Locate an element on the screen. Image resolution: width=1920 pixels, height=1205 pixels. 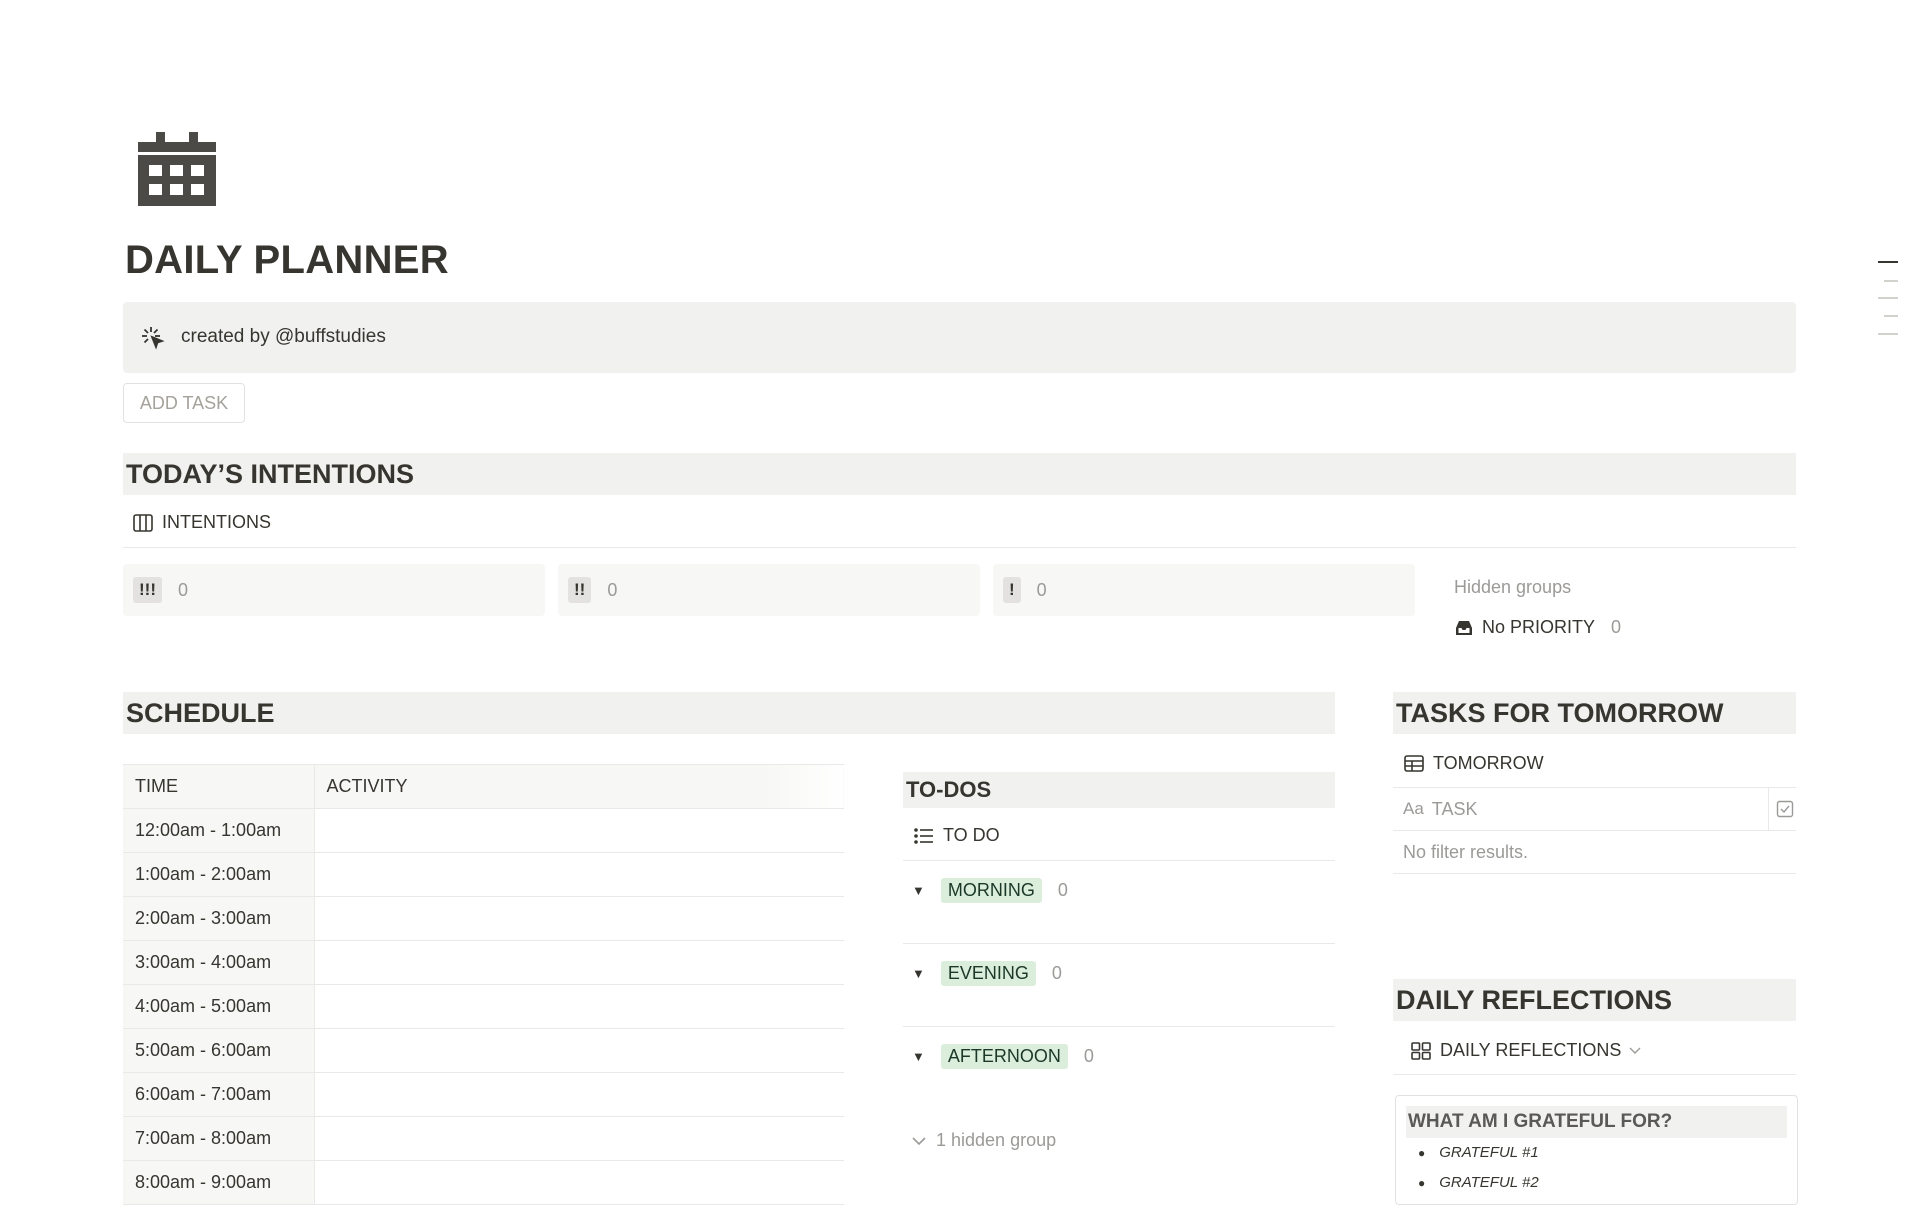
time-cell: 7:00am - 8:00am is located at coordinates (219, 1138).